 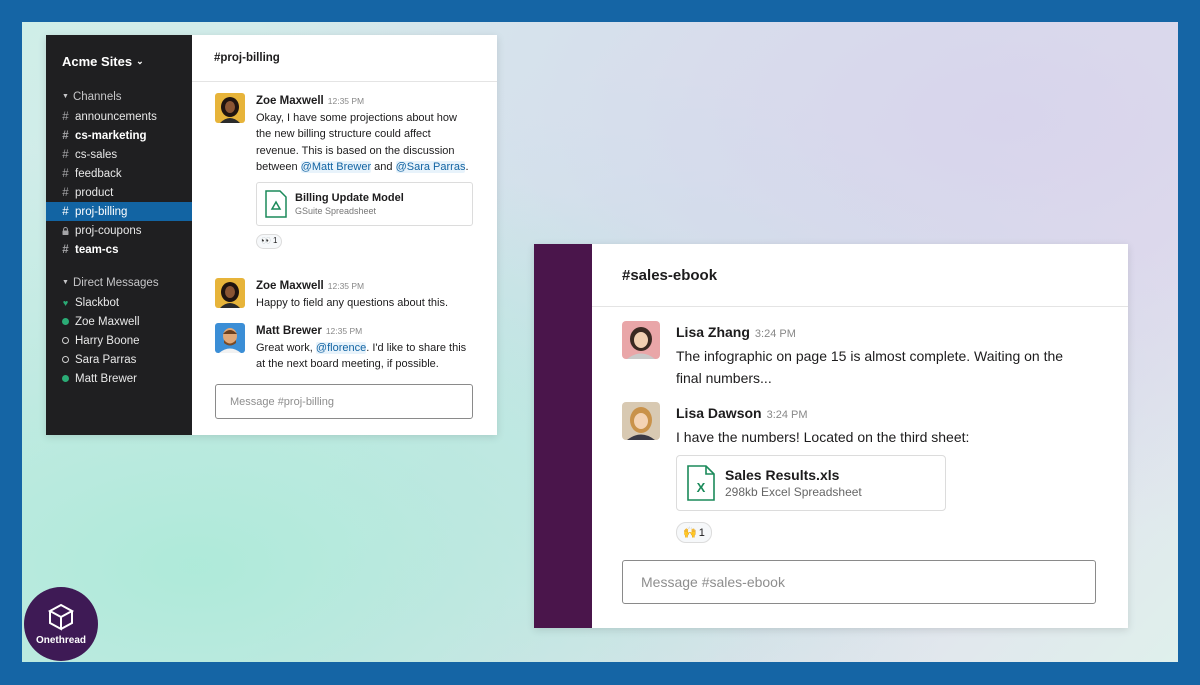 What do you see at coordinates (860, 275) in the screenshot?
I see `channel-header: # sales-ebook` at bounding box center [860, 275].